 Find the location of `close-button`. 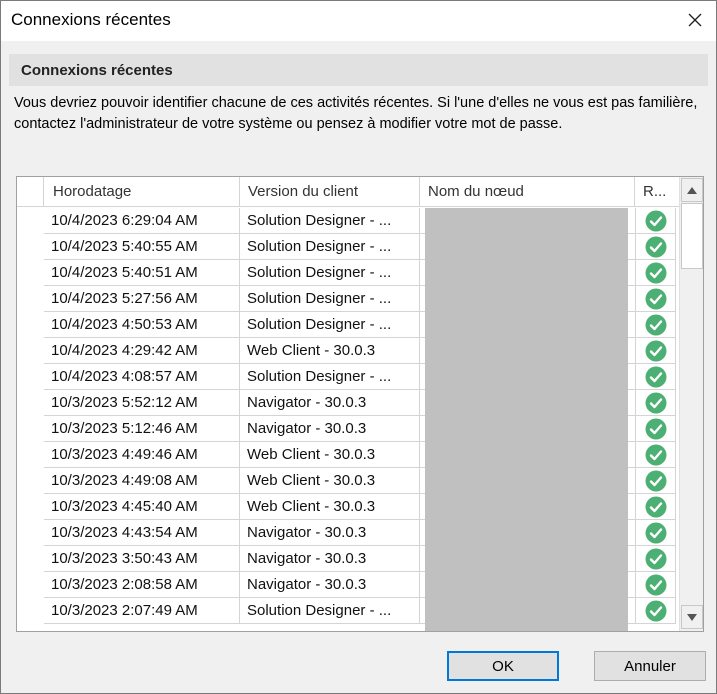

close-button is located at coordinates (695, 20).